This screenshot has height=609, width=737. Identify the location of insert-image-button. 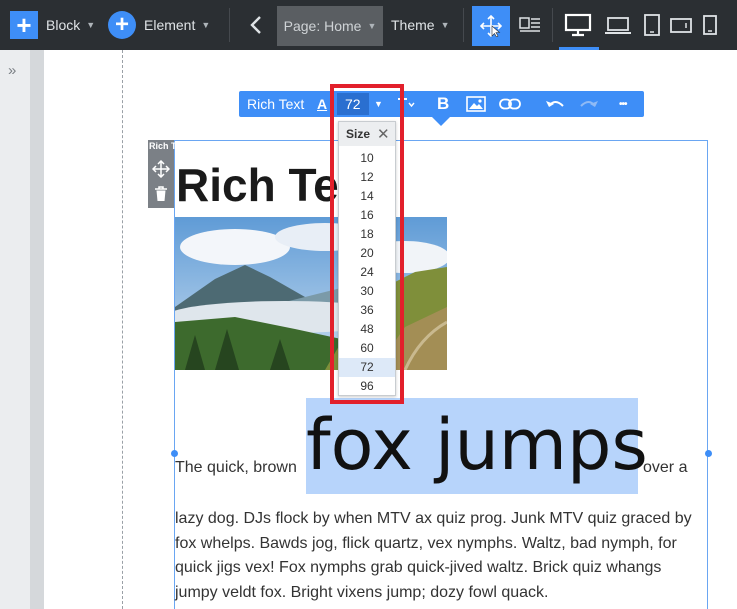
(476, 104).